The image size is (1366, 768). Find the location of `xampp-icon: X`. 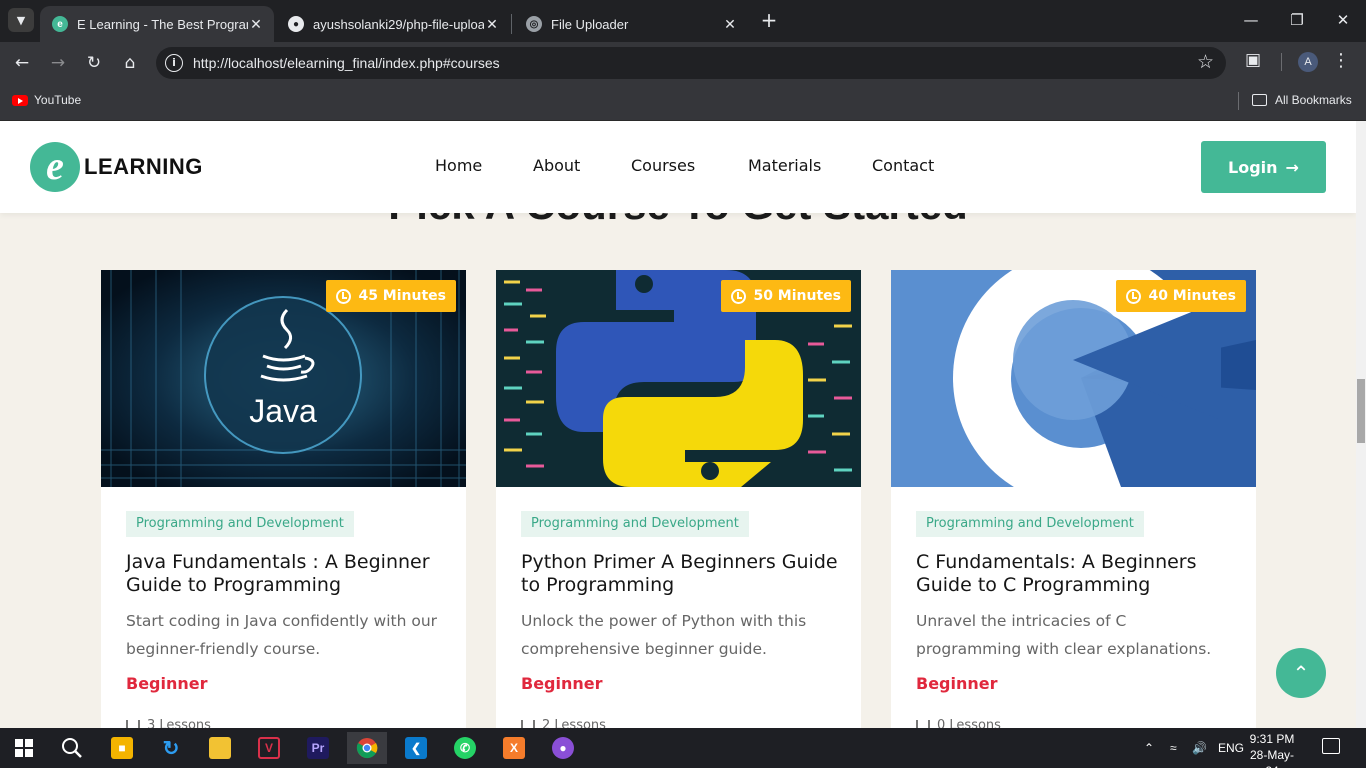

xampp-icon: X is located at coordinates (514, 748).